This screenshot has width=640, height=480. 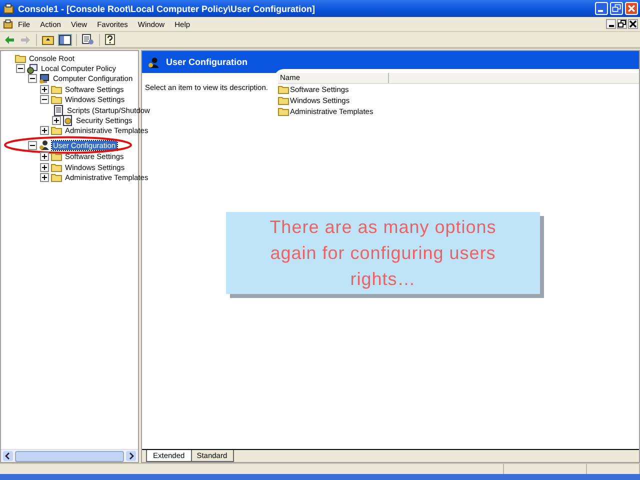 I want to click on security-icon, so click(x=68, y=120).